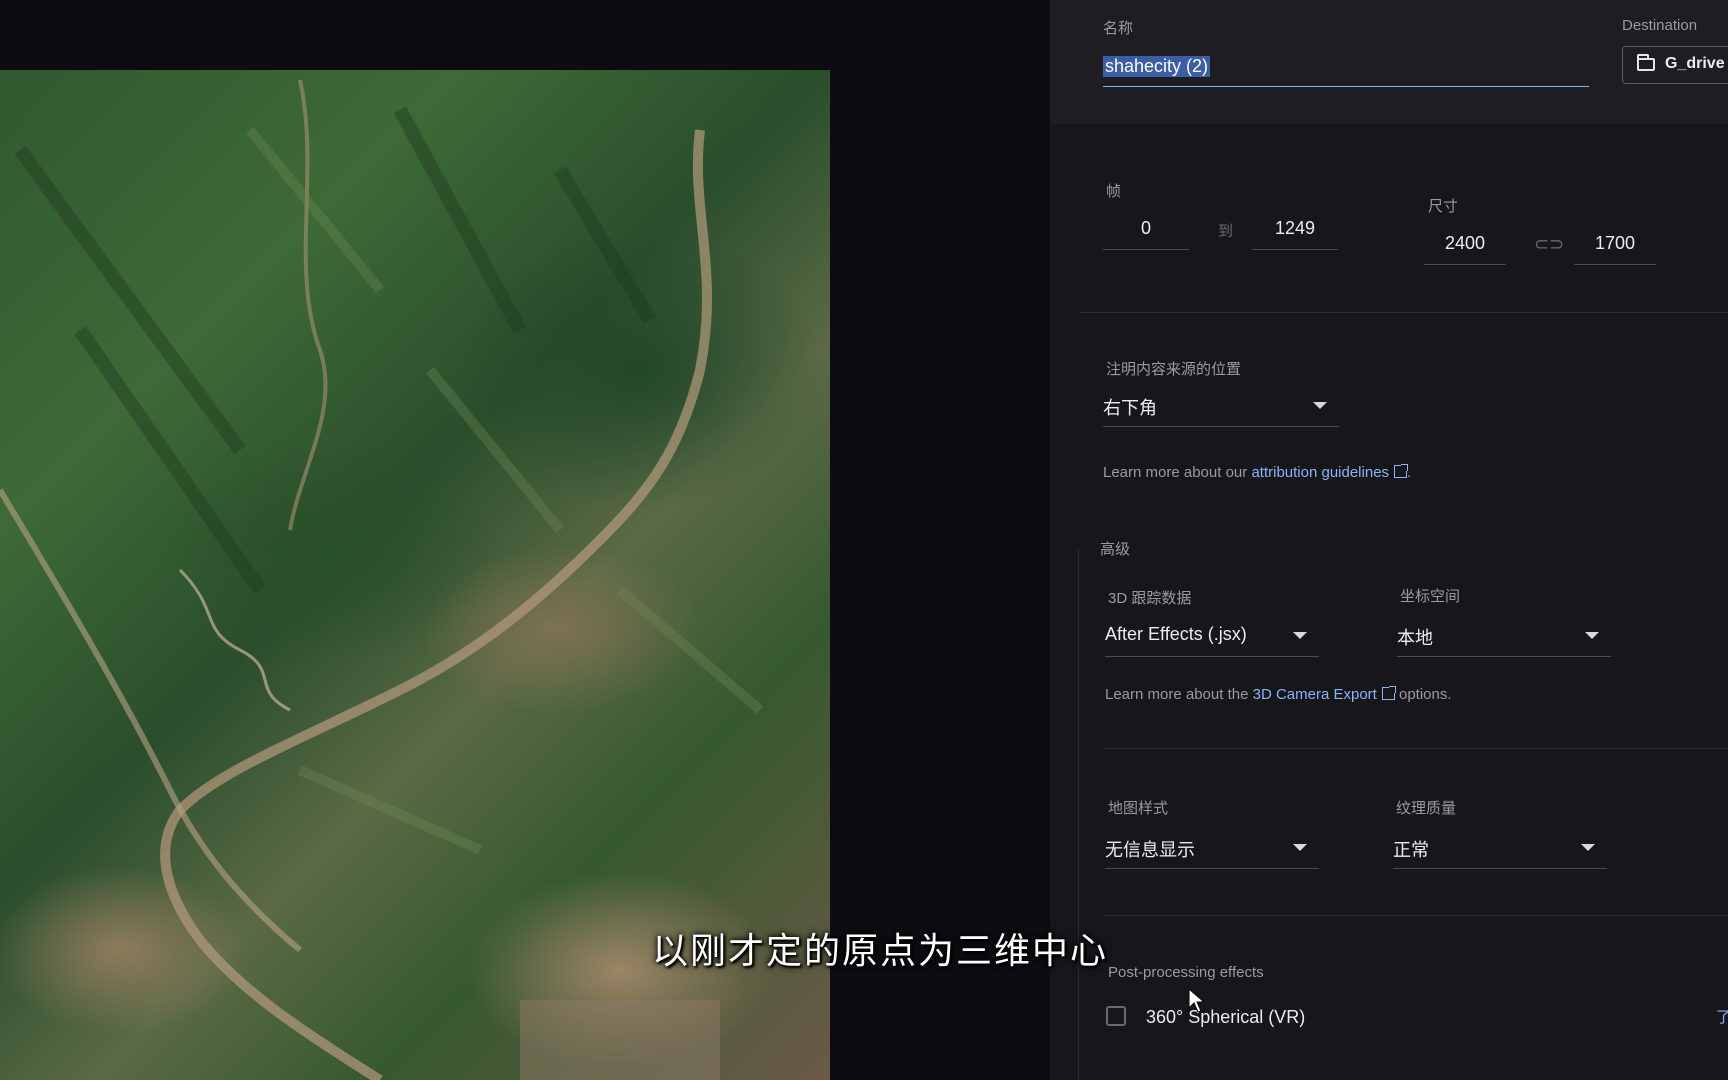 The width and height of the screenshot is (1728, 1080). What do you see at coordinates (1549, 244) in the screenshot?
I see `link-icon: ⊂⊃` at bounding box center [1549, 244].